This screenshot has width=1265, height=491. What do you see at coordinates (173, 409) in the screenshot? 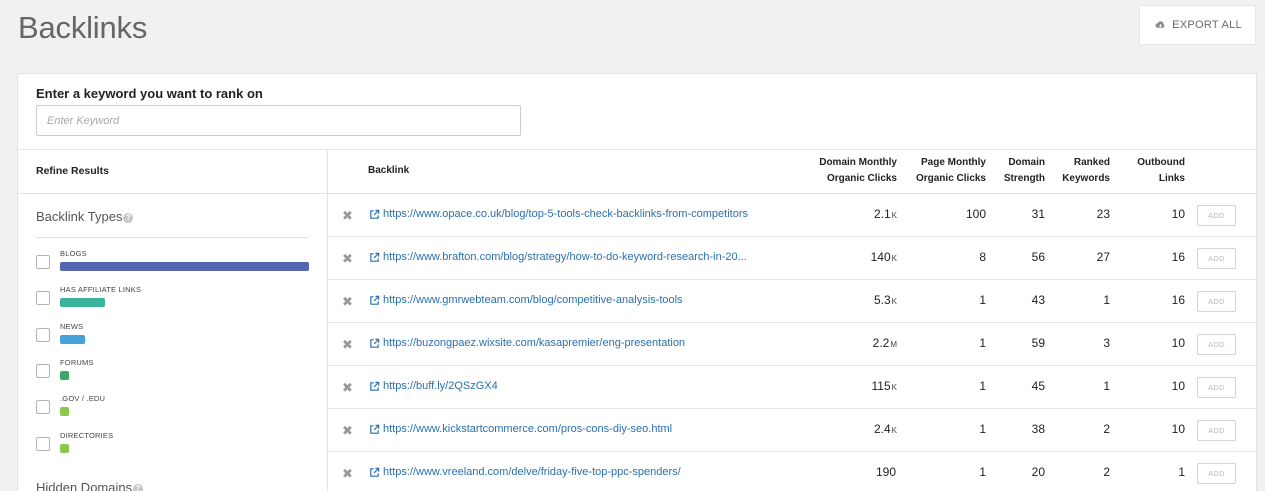
I see `filter-item: .GOV / .EDU` at bounding box center [173, 409].